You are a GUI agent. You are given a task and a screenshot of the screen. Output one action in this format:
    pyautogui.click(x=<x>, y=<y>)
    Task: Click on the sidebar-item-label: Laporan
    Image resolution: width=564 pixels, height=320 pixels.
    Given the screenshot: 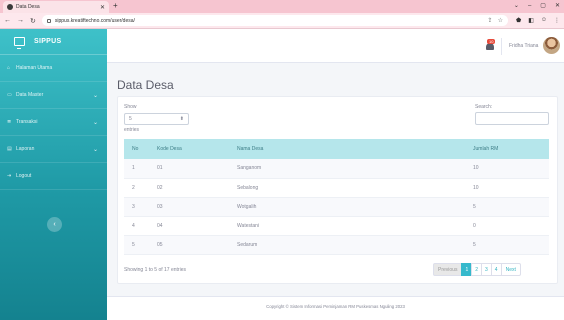 What is the action you would take?
    pyautogui.click(x=25, y=149)
    